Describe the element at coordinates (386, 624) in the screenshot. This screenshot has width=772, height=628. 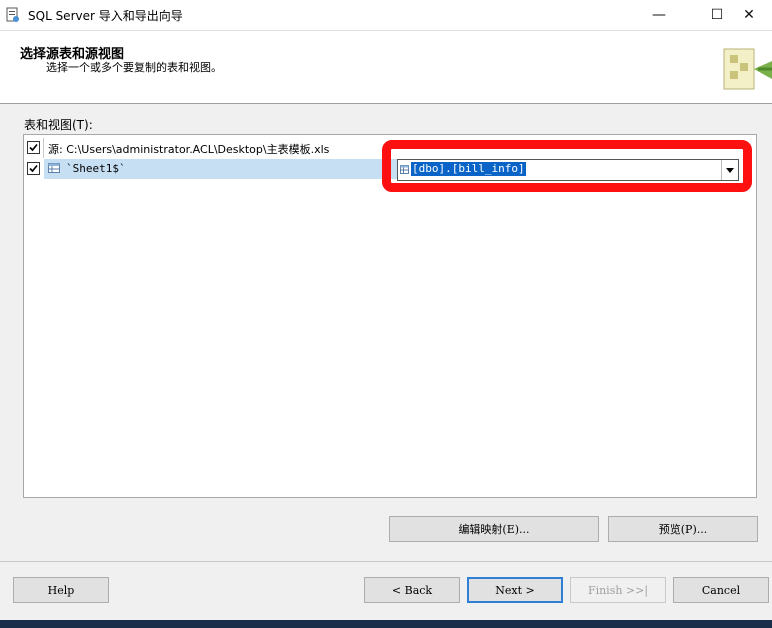
I see `taskbar-strip` at that location.